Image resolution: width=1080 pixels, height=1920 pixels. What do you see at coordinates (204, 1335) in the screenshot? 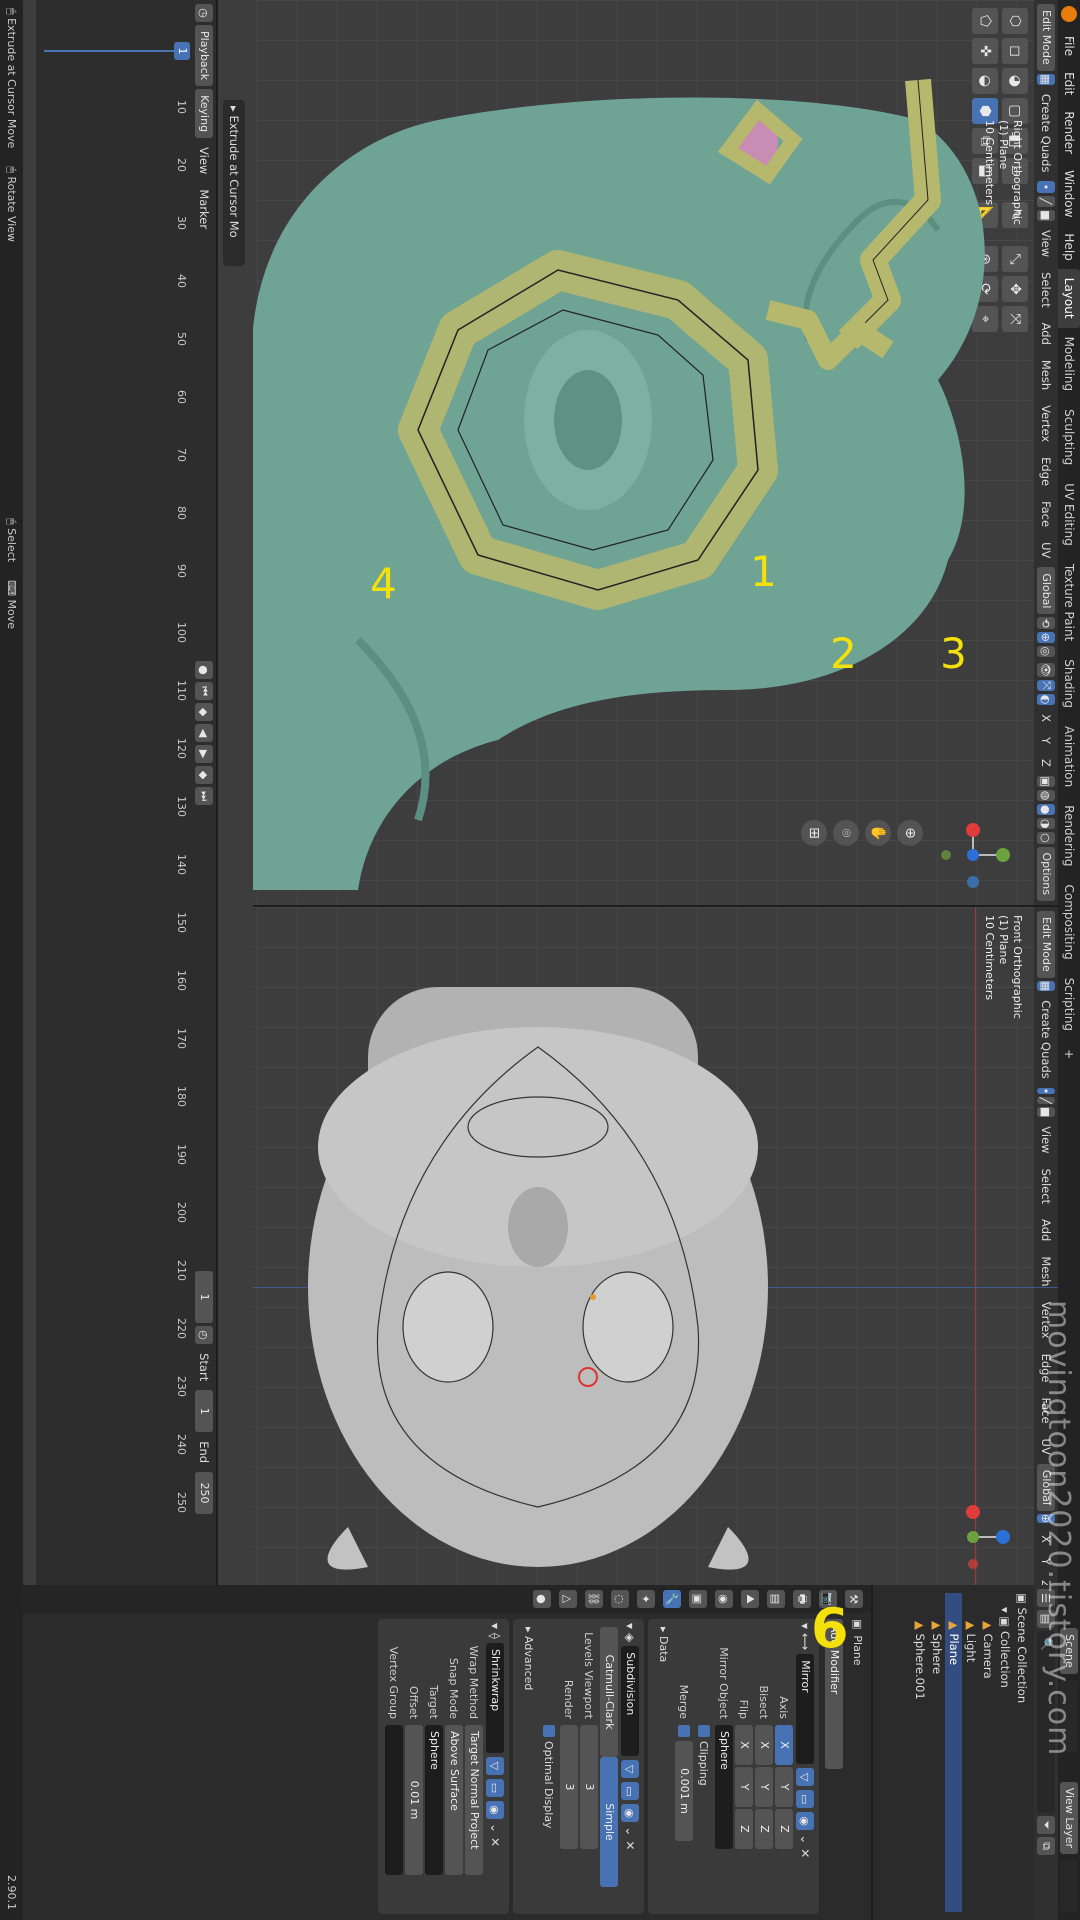
I see `clock-icon: ◴` at bounding box center [204, 1335].